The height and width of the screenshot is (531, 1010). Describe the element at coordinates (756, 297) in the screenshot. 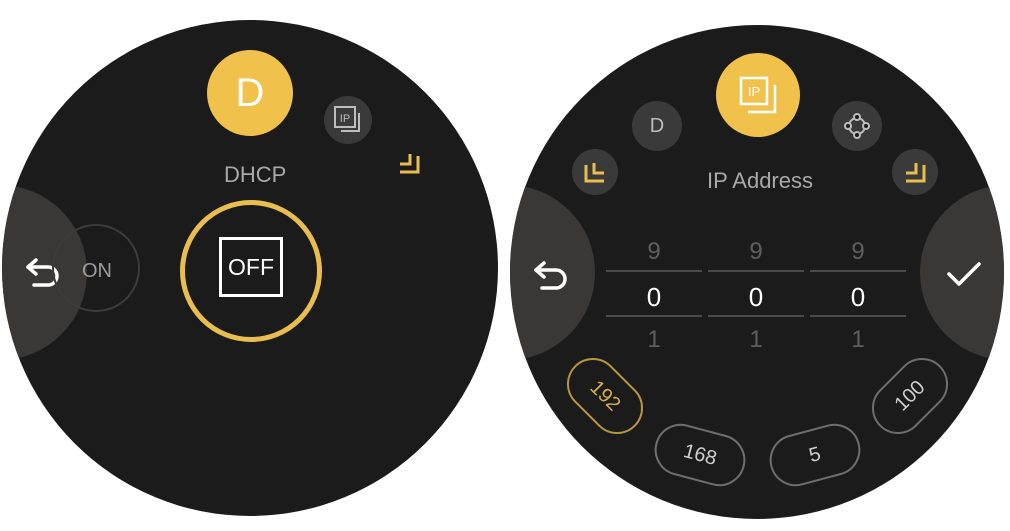

I see `digit-picker-2: 9 0 1` at that location.